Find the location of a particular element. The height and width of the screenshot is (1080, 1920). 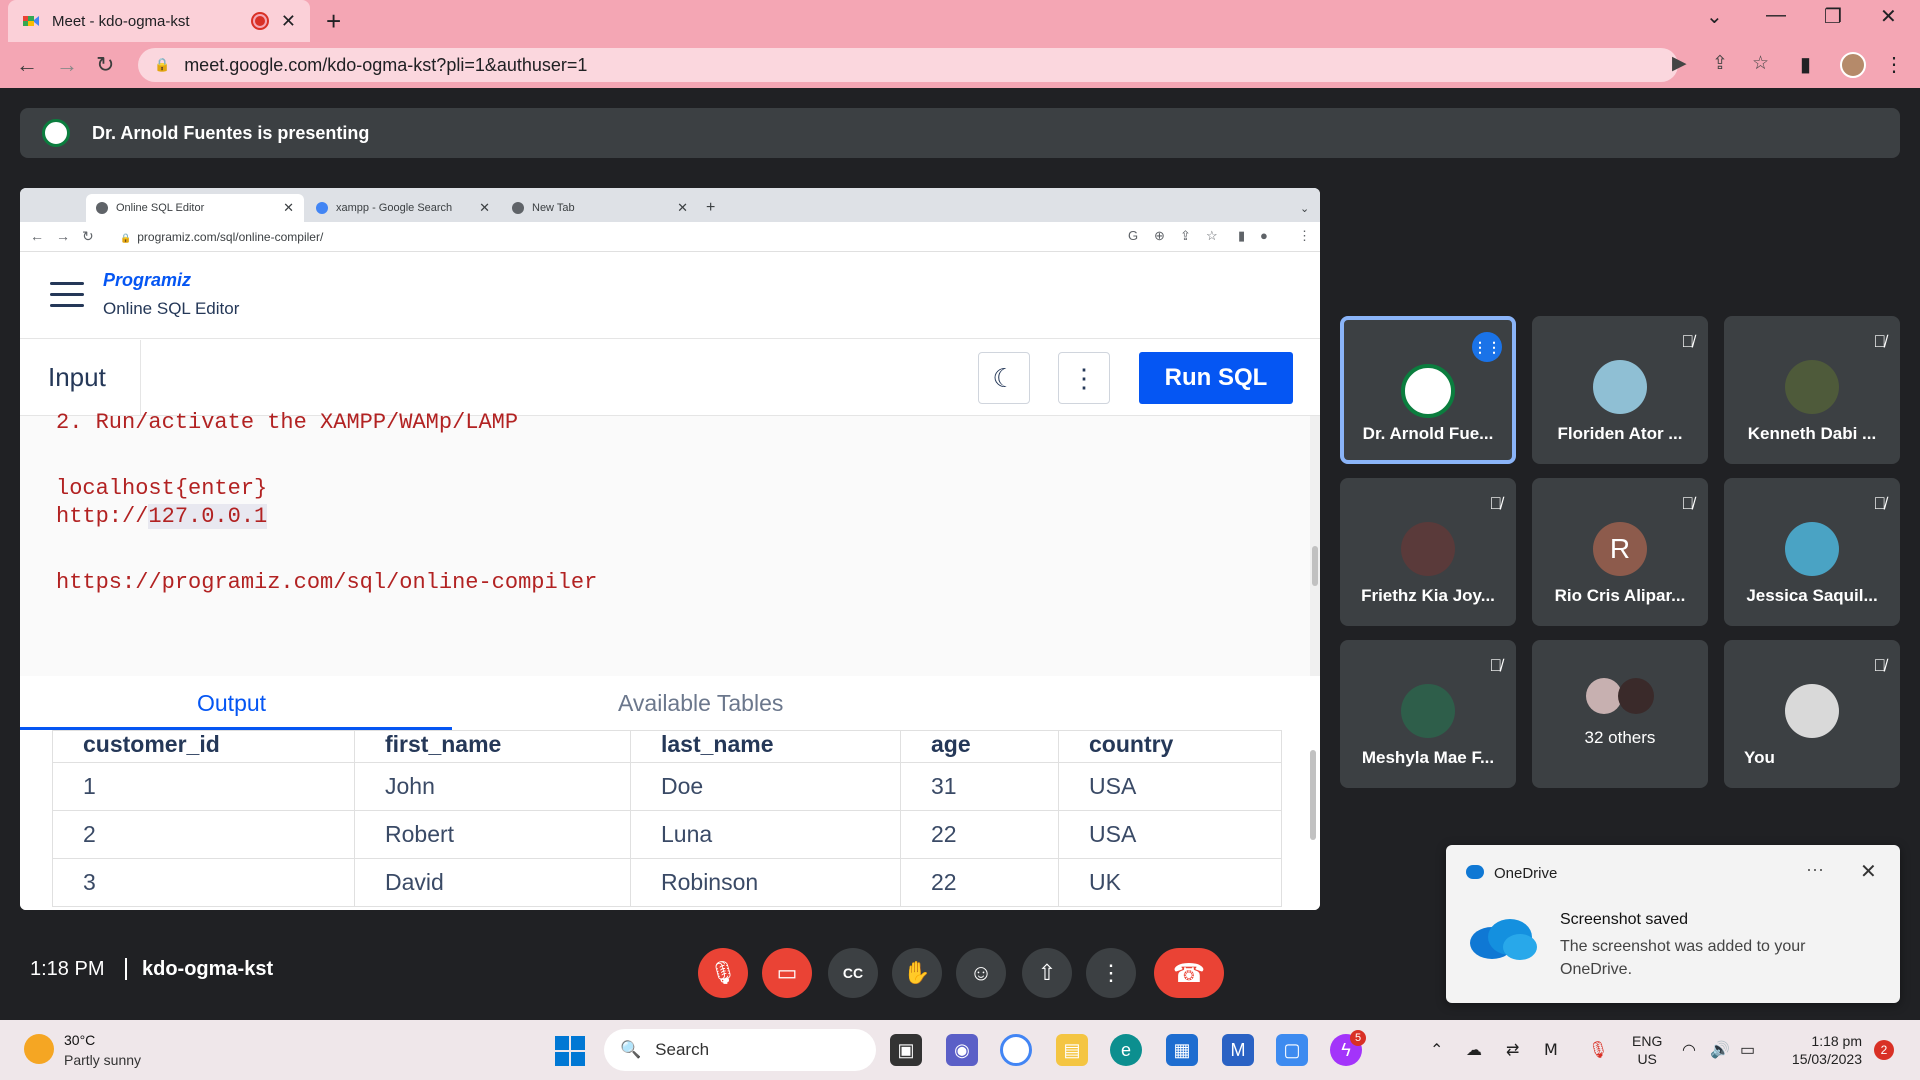

tray-app-icon: Ⅿ is located at coordinates (1551, 1050).